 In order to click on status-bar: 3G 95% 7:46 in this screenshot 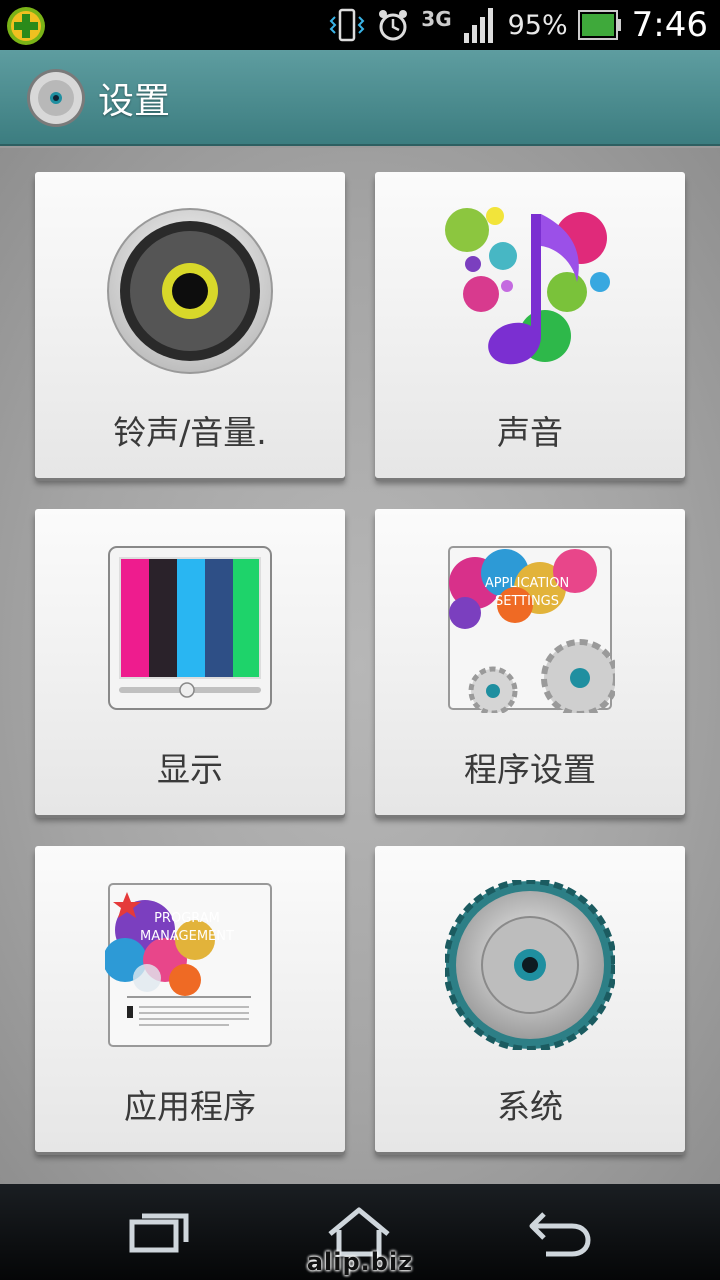, I will do `click(360, 25)`.